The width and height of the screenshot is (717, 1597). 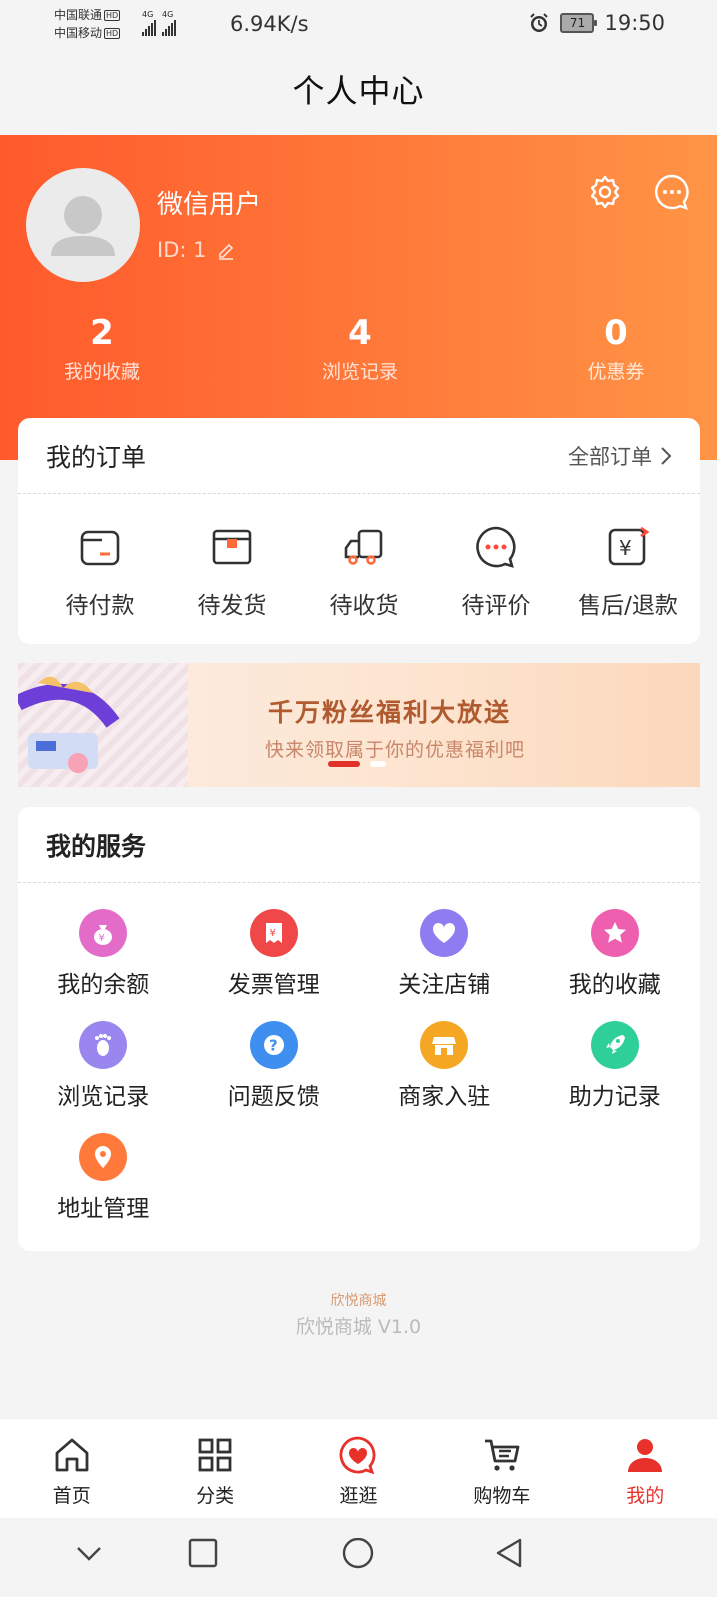 What do you see at coordinates (395, 750) in the screenshot?
I see `banner-subtitle: 快来领取属于你的优惠福利吧` at bounding box center [395, 750].